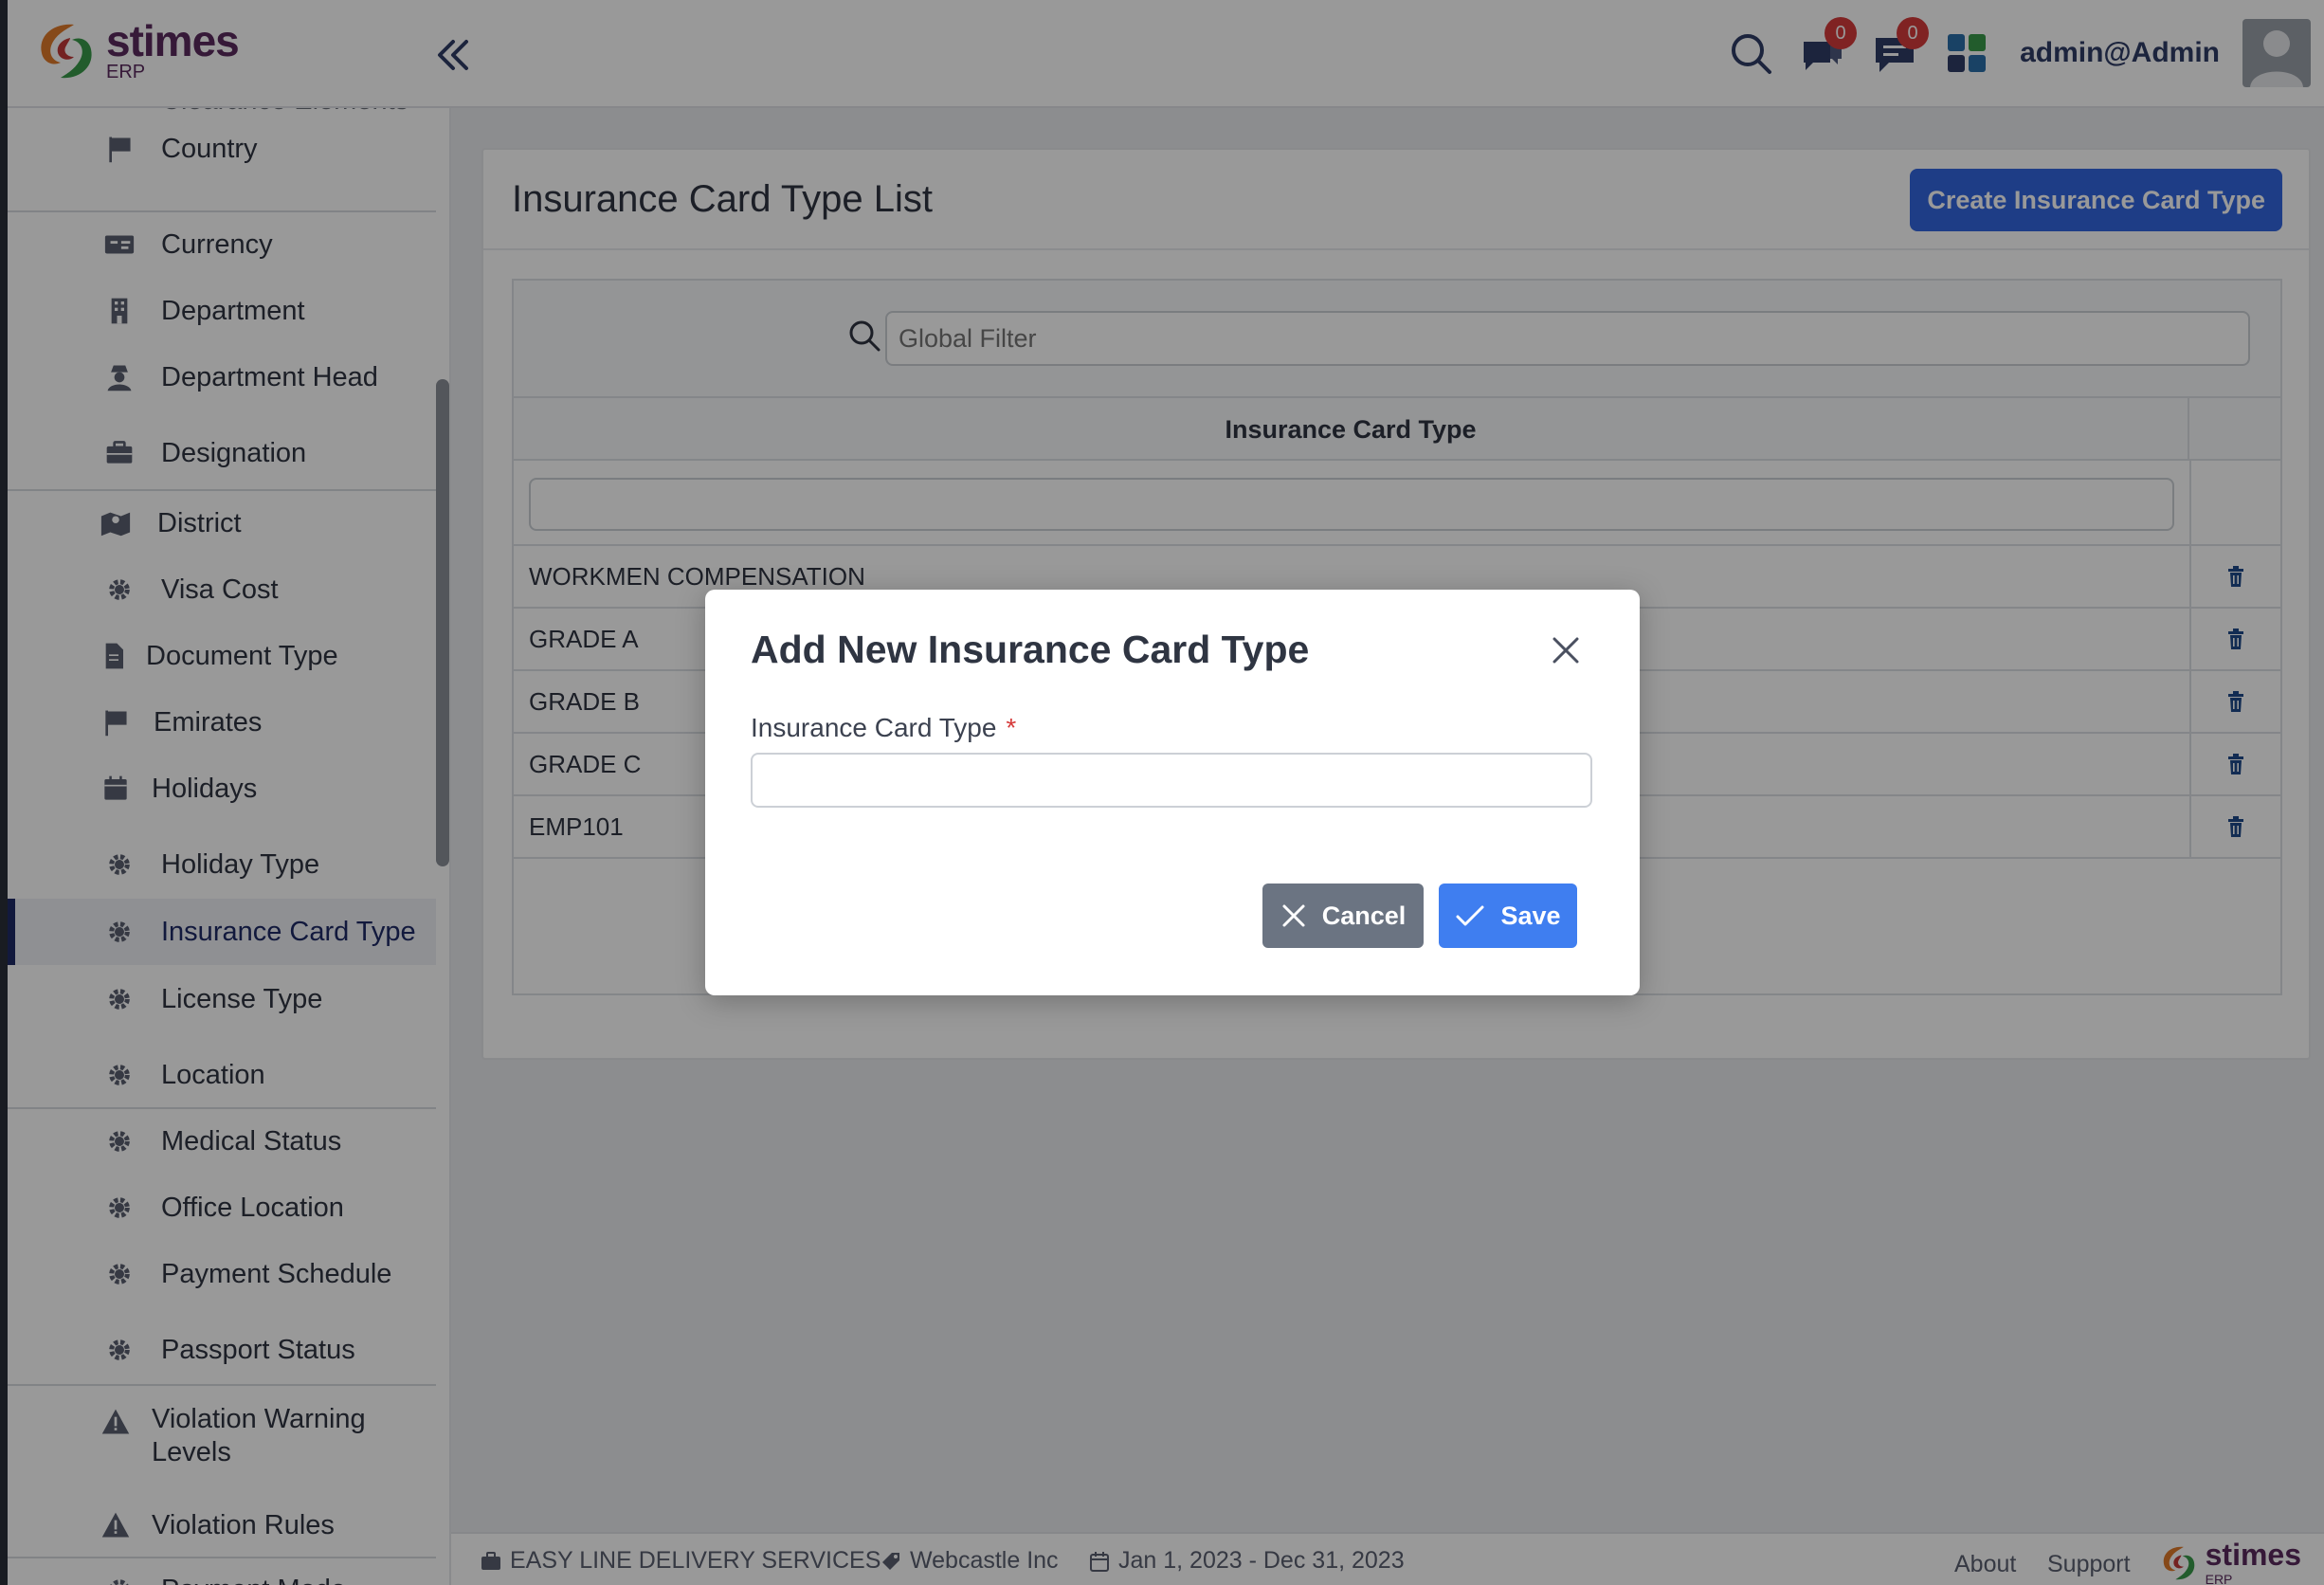 The height and width of the screenshot is (1585, 2324). What do you see at coordinates (874, 727) in the screenshot?
I see `field-label-text: Insurance Card Type` at bounding box center [874, 727].